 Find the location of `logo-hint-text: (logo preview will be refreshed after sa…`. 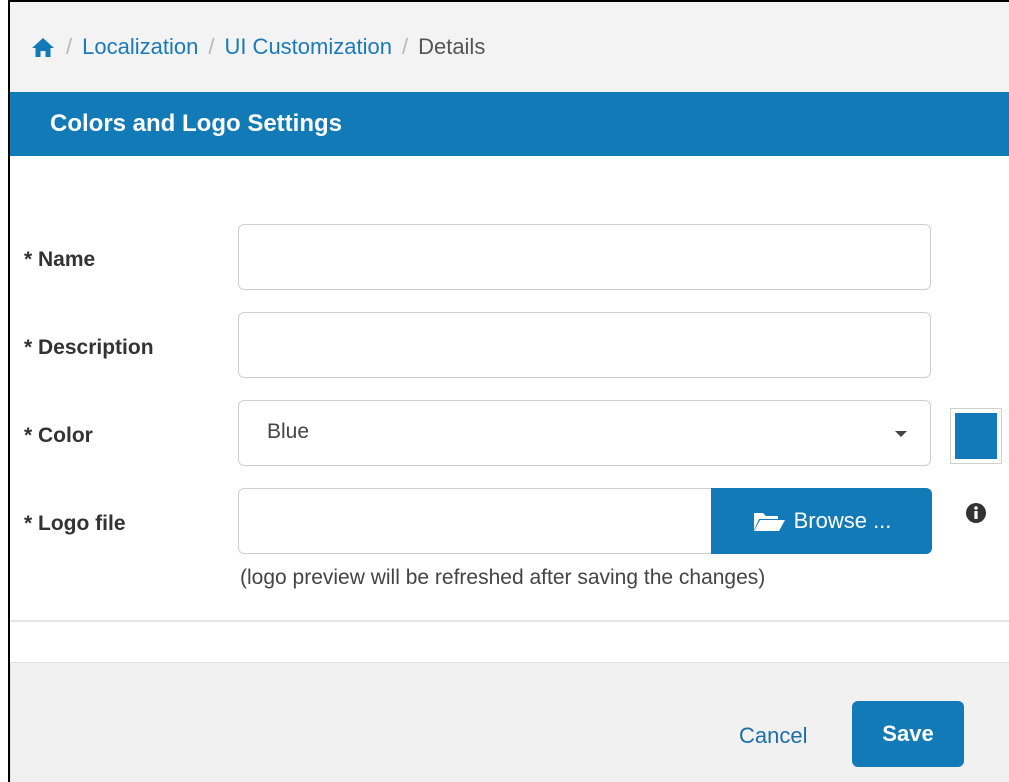

logo-hint-text: (logo preview will be refreshed after sa… is located at coordinates (503, 577).